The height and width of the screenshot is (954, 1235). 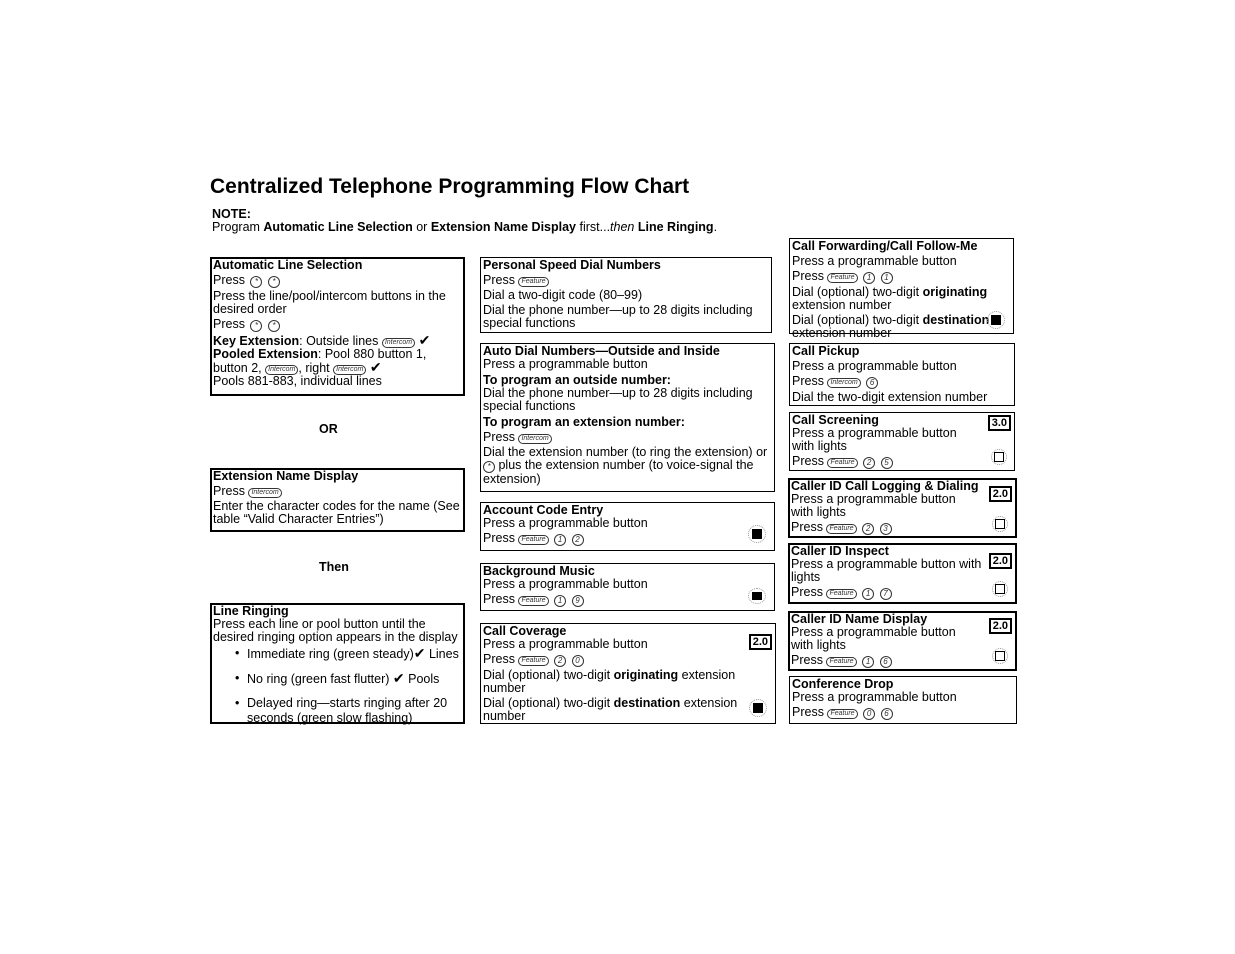 I want to click on step: Press Feature 1 1, so click(x=901, y=277).